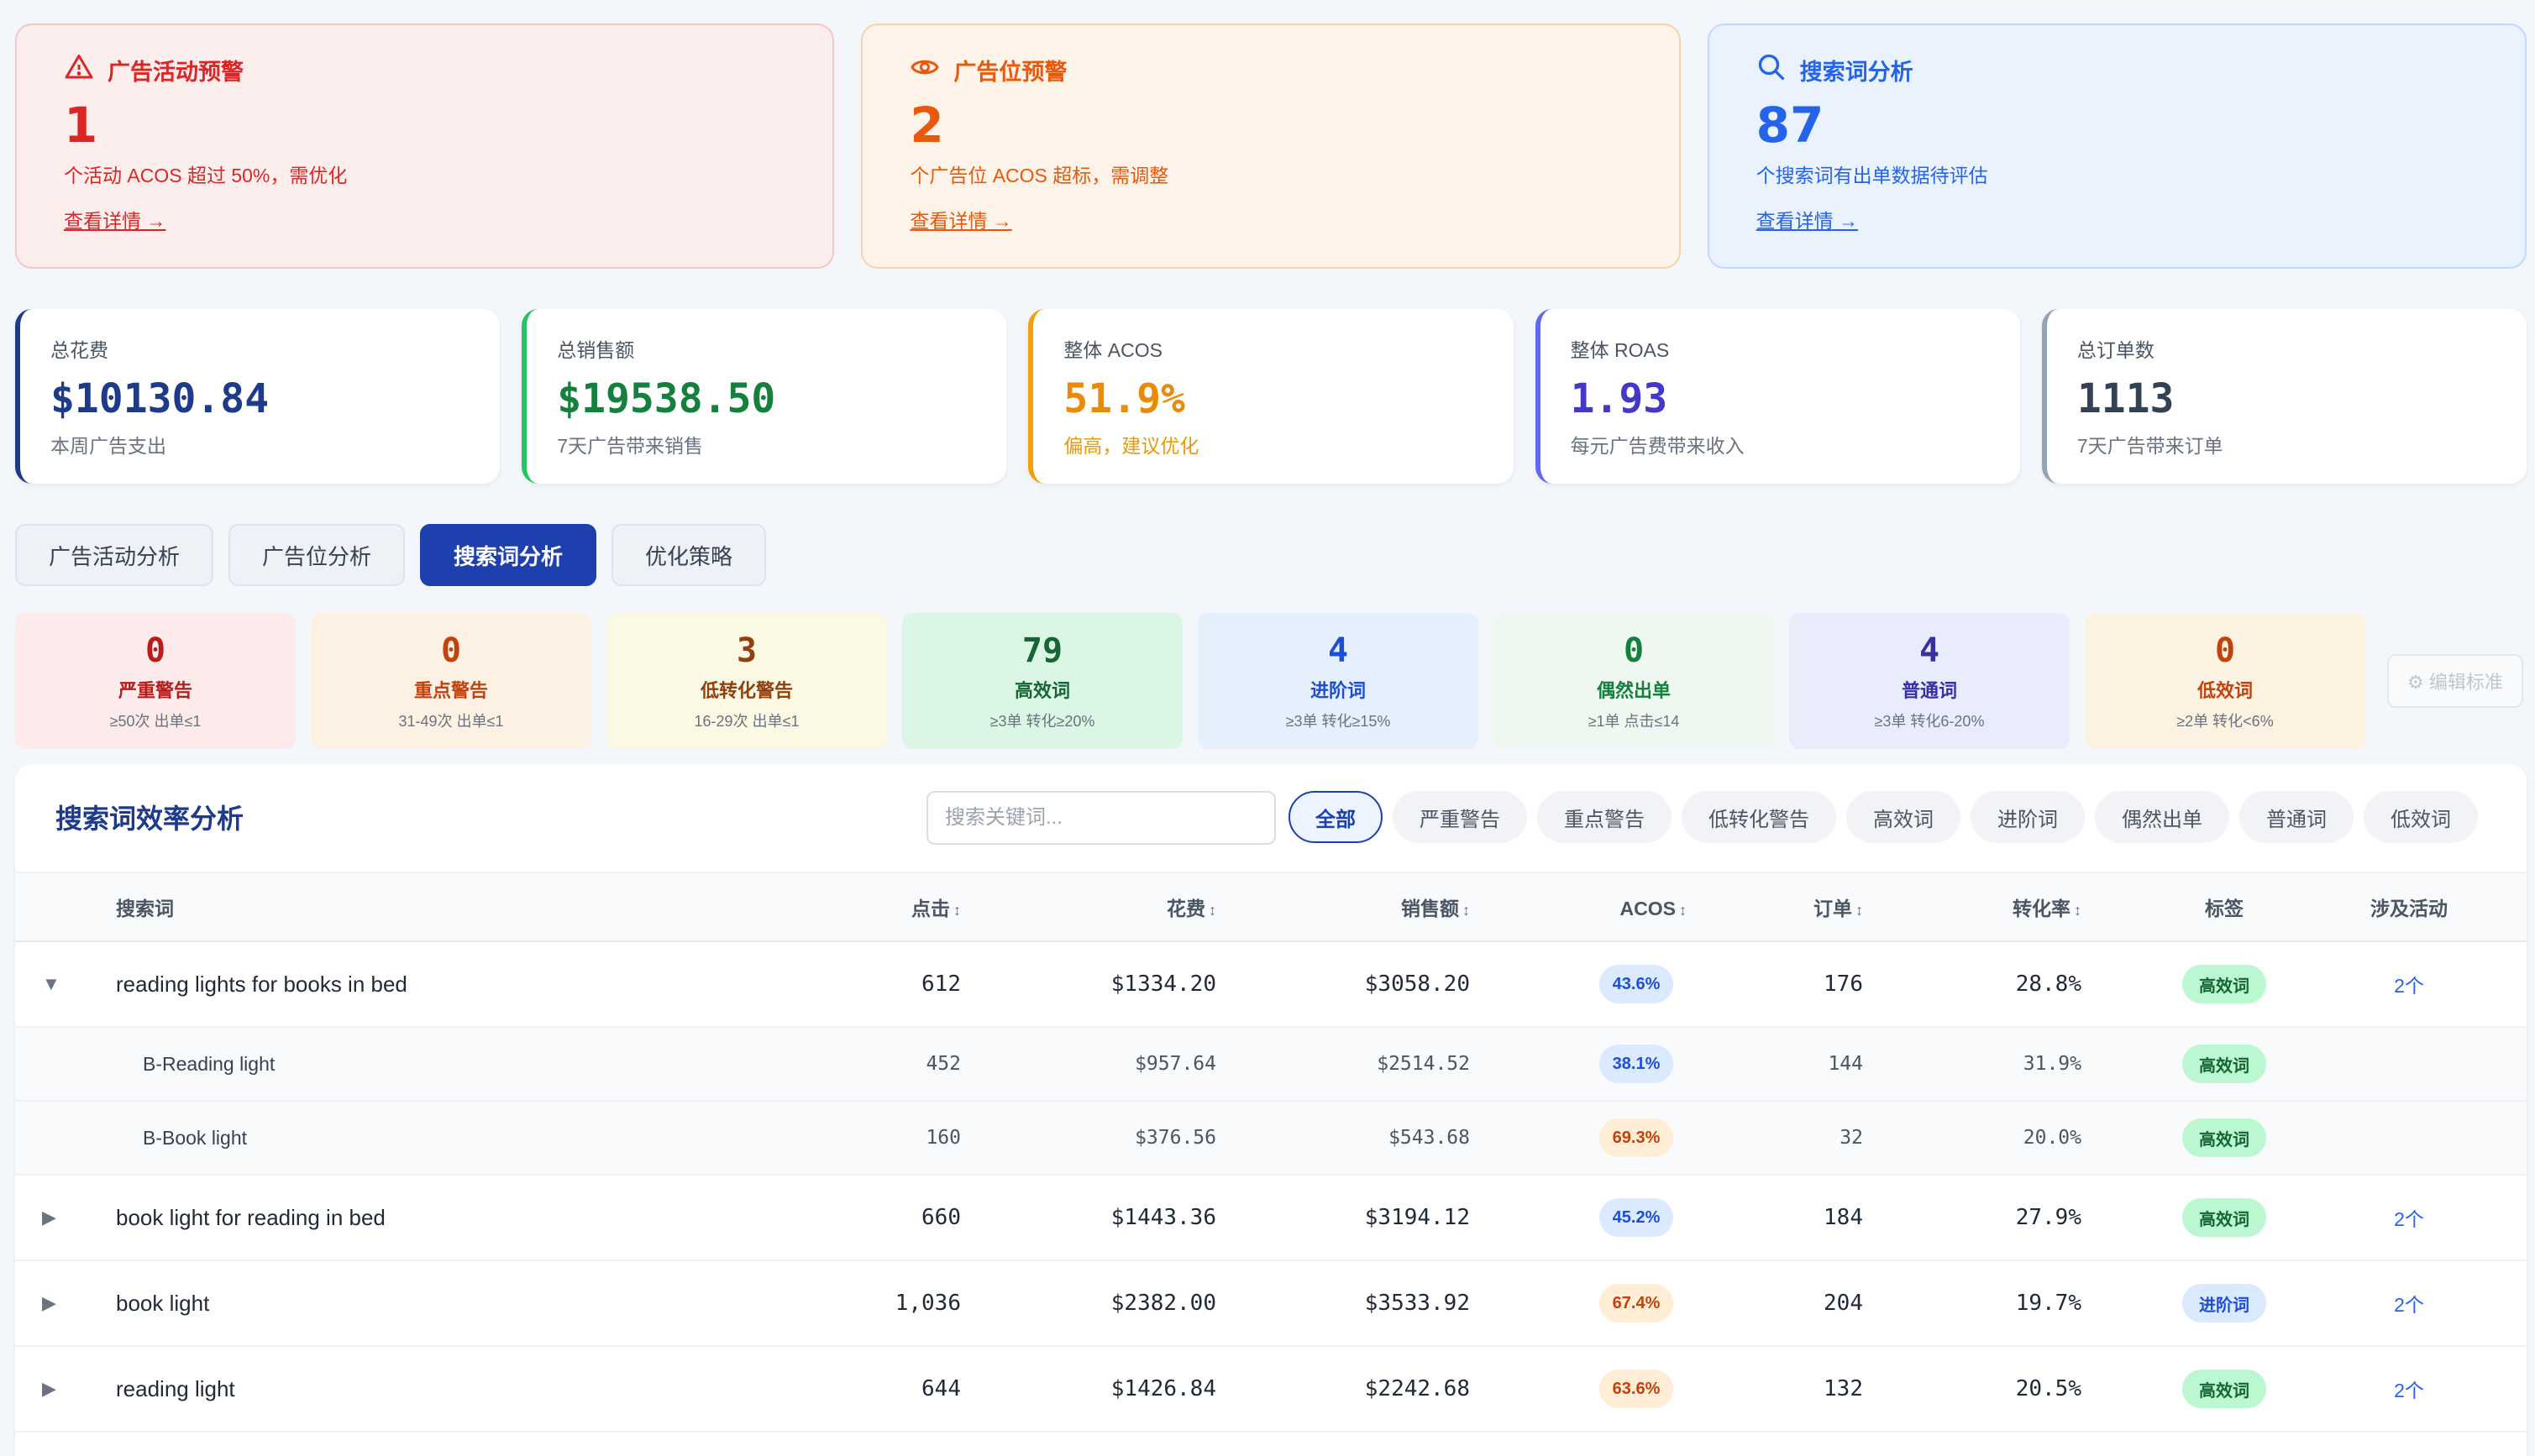 The height and width of the screenshot is (1456, 2535). I want to click on filter-all: 全部, so click(1335, 817).